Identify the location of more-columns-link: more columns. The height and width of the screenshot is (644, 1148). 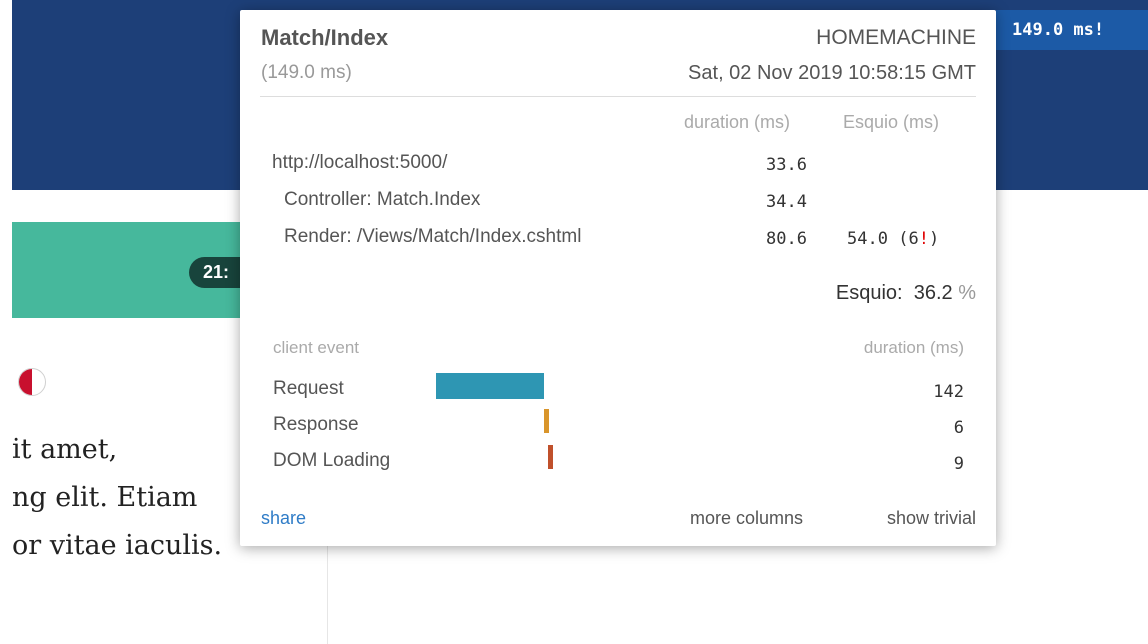
(746, 518).